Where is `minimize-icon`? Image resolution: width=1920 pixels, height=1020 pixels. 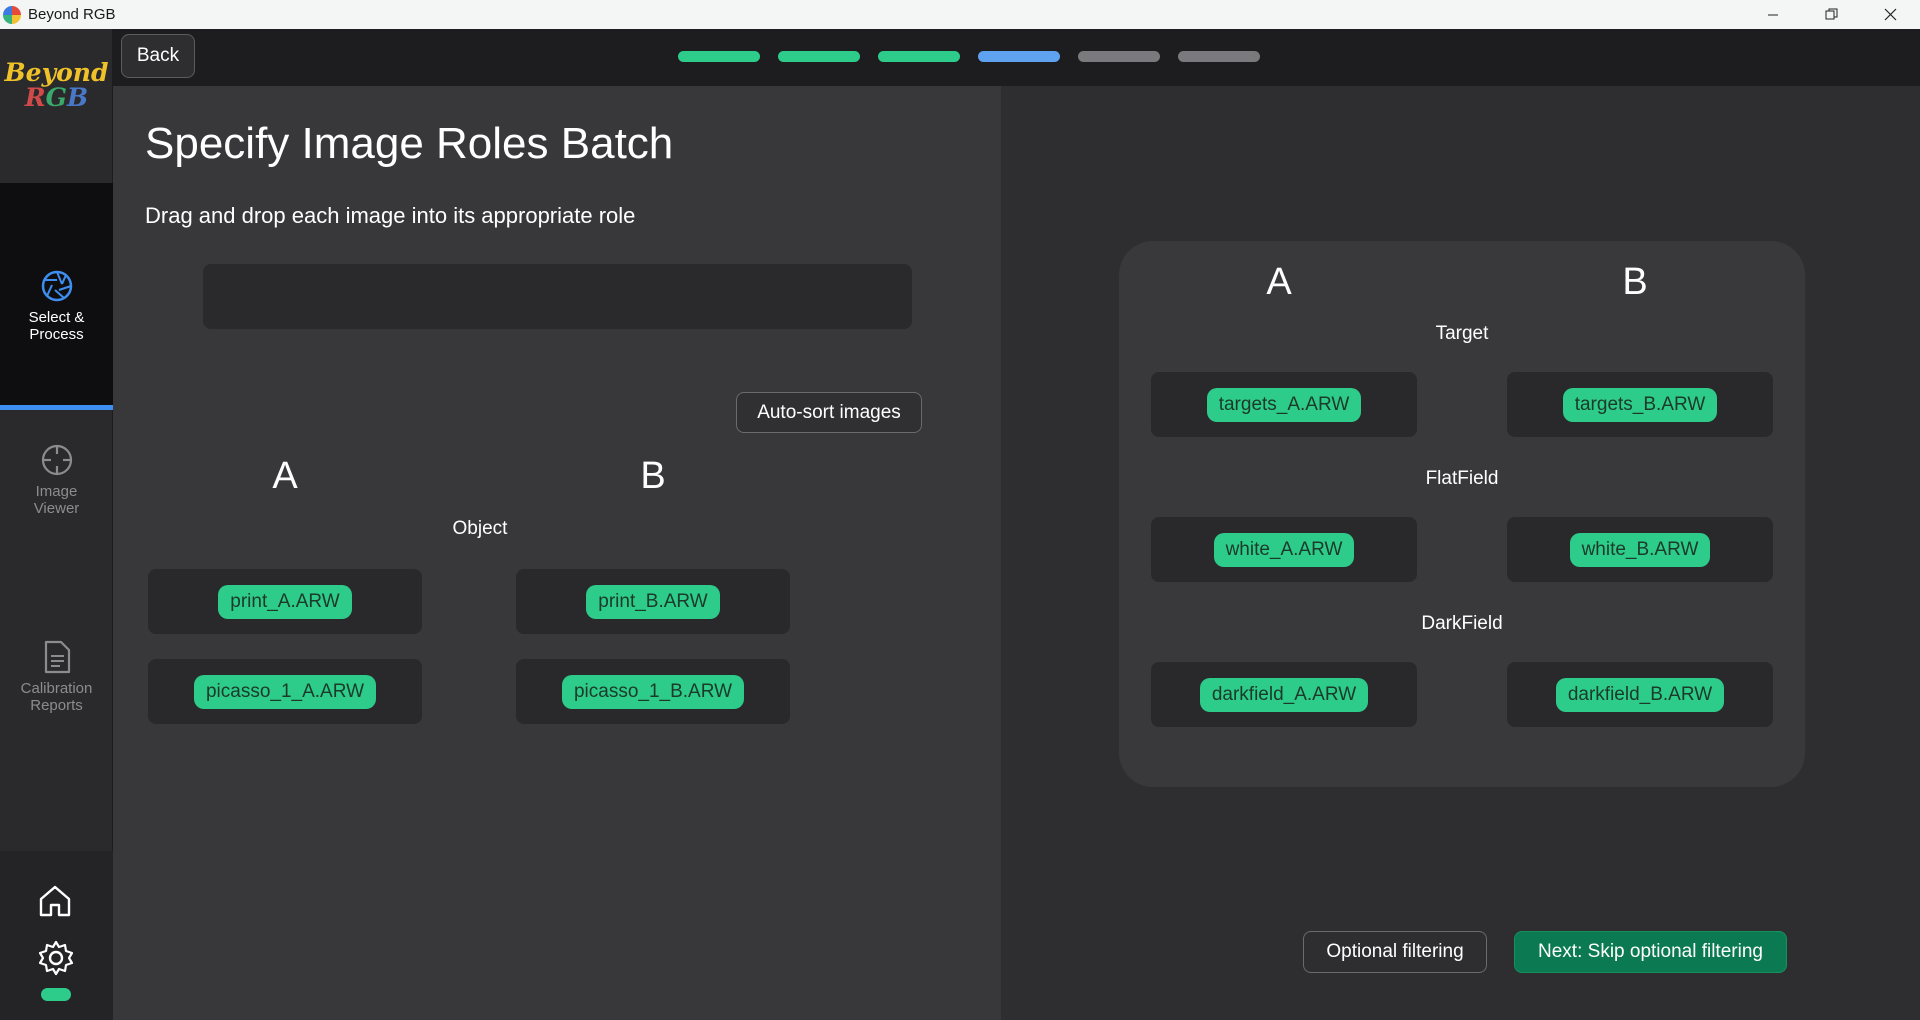 minimize-icon is located at coordinates (1772, 14).